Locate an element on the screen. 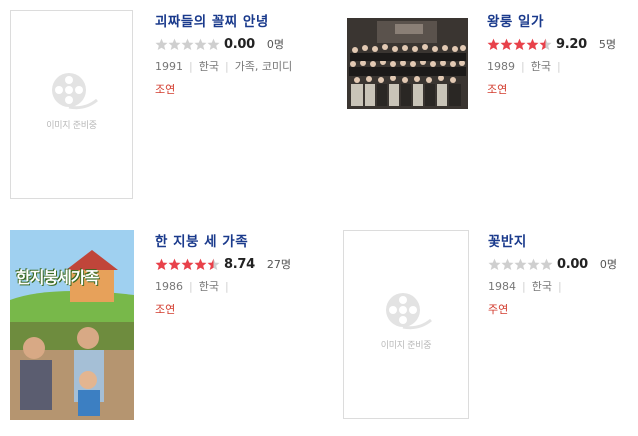 Image resolution: width=638 pixels, height=436 pixels. movie-meta: 1991 | 한국 | 가족, 코미디 is located at coordinates (235, 67).